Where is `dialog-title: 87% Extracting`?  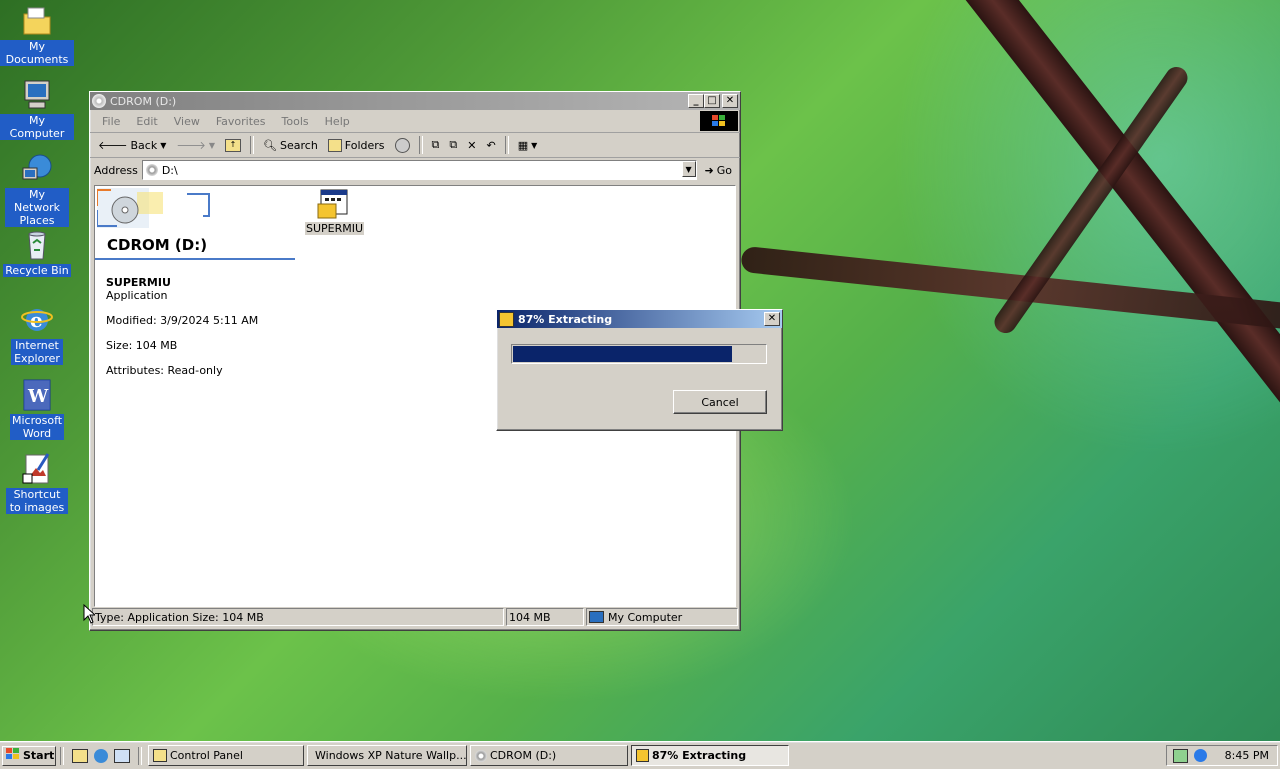
dialog-title: 87% Extracting is located at coordinates (565, 319).